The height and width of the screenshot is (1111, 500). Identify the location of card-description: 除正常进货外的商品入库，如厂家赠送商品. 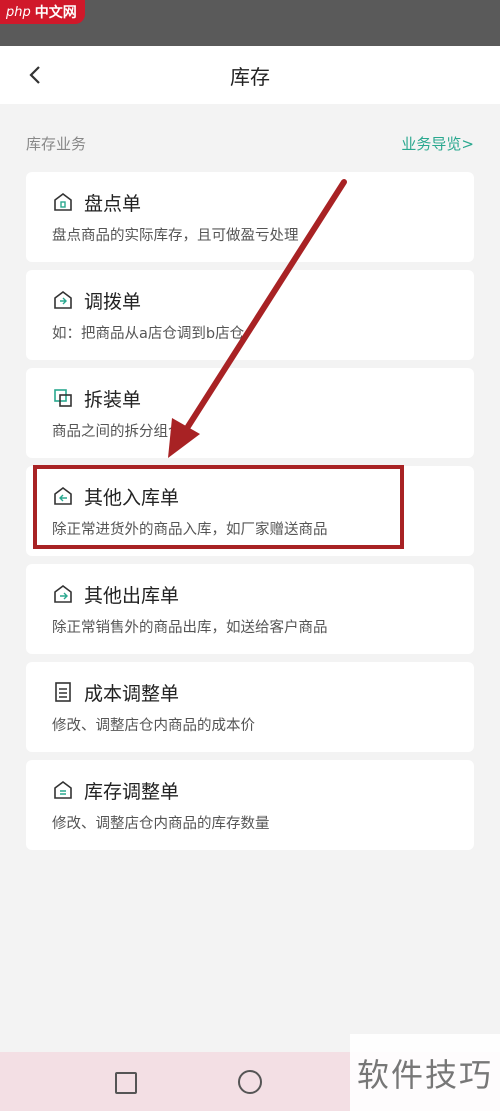
(190, 530).